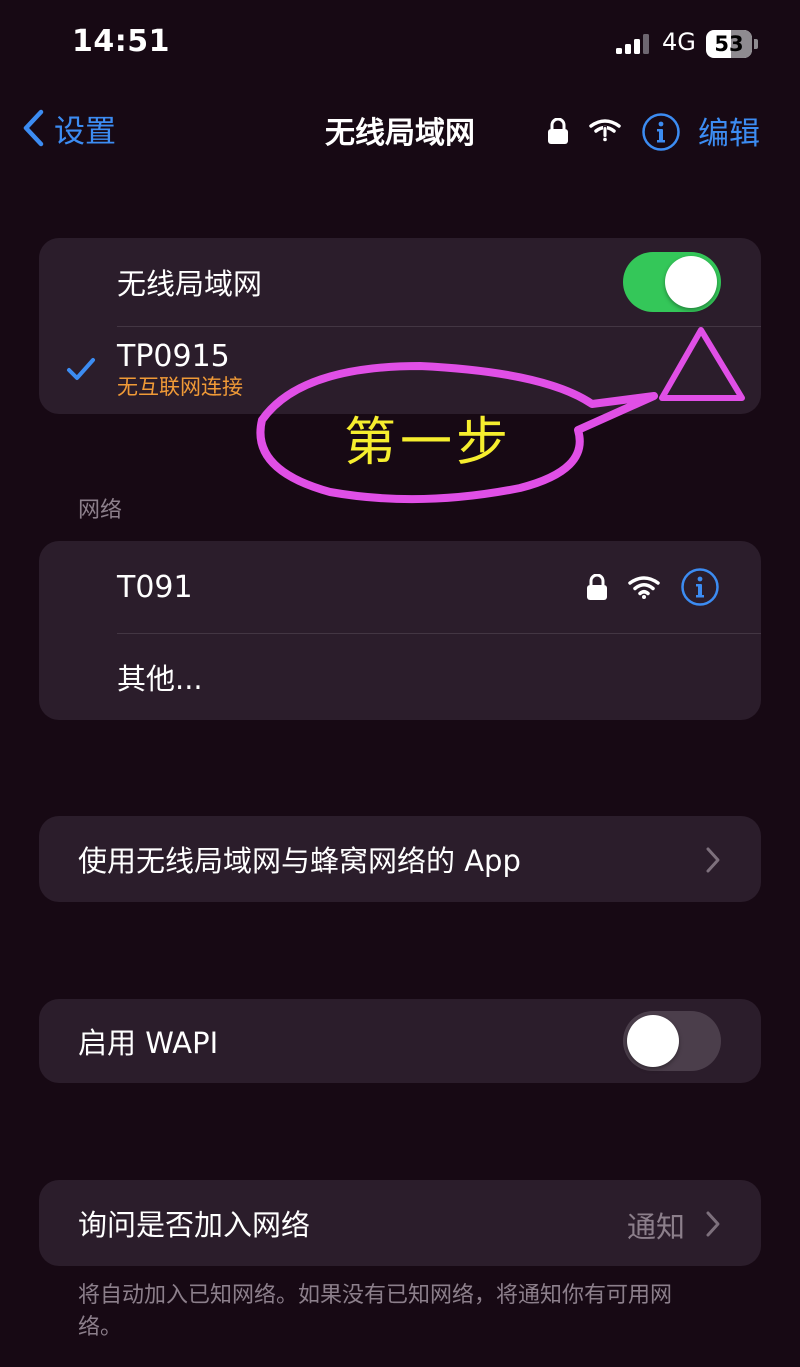 This screenshot has height=1367, width=800. I want to click on network-type: 4G, so click(679, 42).